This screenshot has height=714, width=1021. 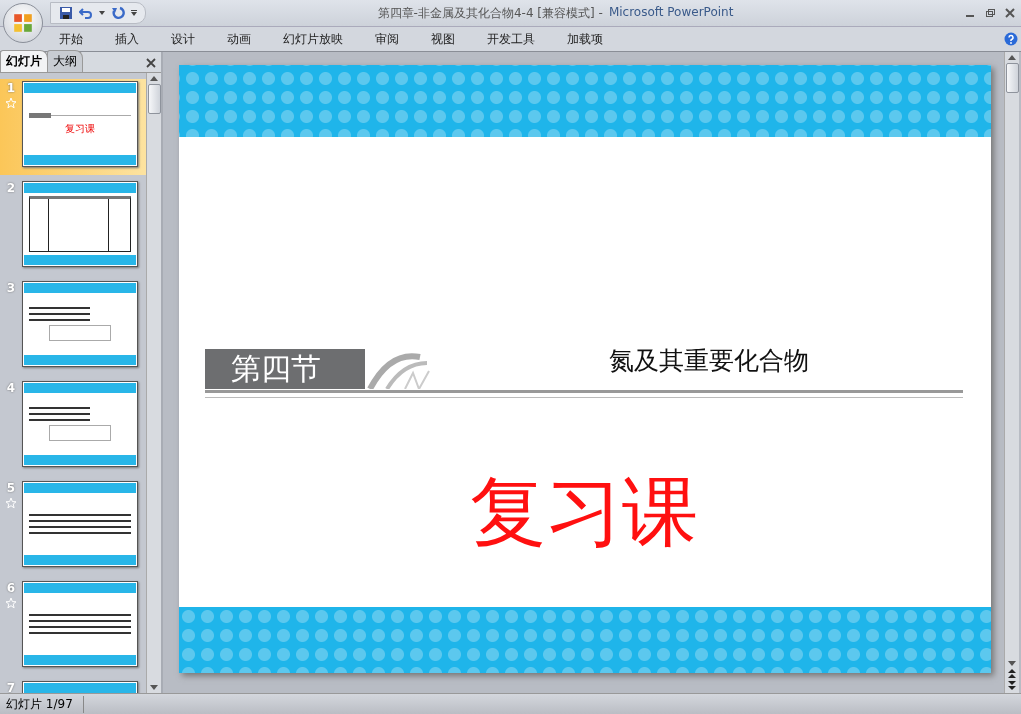 I want to click on office-button, so click(x=23, y=23).